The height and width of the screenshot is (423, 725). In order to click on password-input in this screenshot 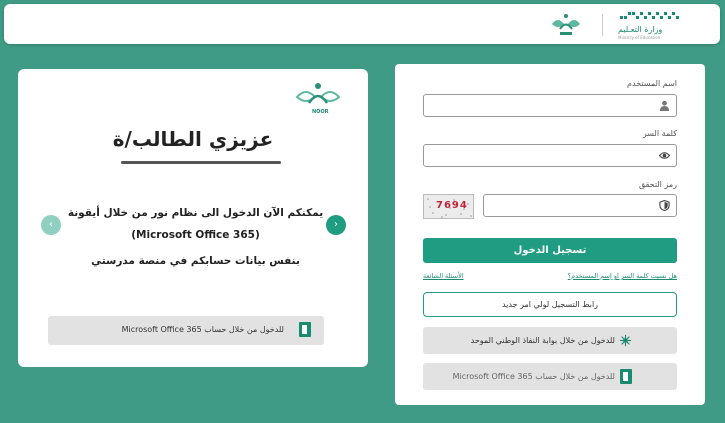, I will do `click(550, 157)`.